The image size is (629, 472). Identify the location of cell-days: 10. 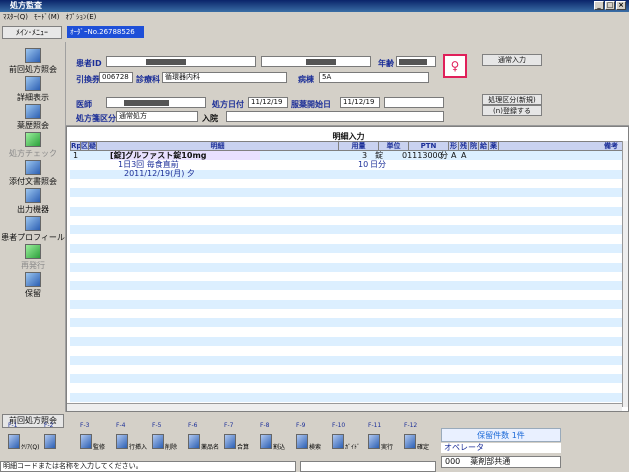
(363, 164).